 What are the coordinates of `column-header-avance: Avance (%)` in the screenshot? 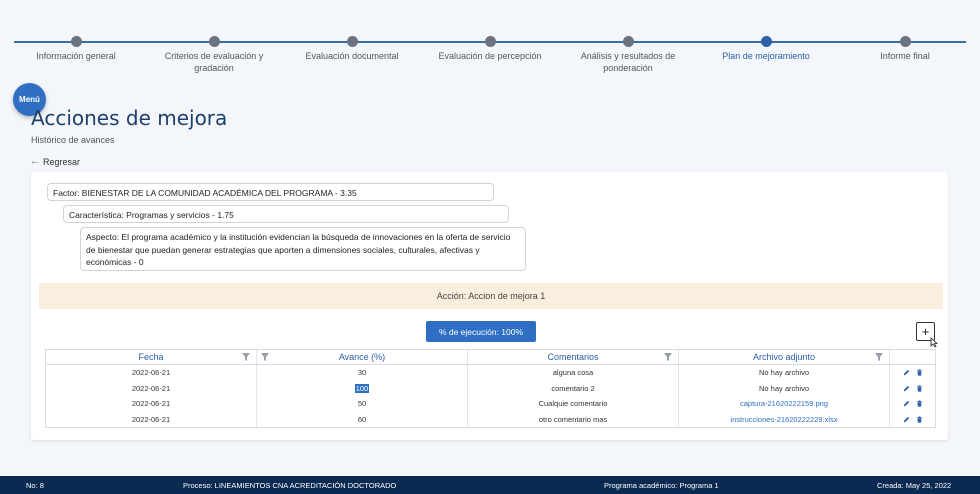 It's located at (362, 357).